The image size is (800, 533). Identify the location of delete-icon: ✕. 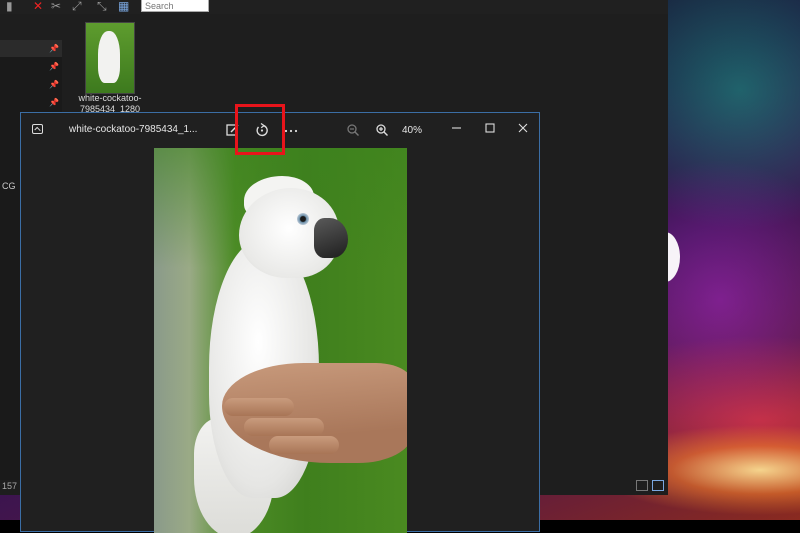
(39, 6).